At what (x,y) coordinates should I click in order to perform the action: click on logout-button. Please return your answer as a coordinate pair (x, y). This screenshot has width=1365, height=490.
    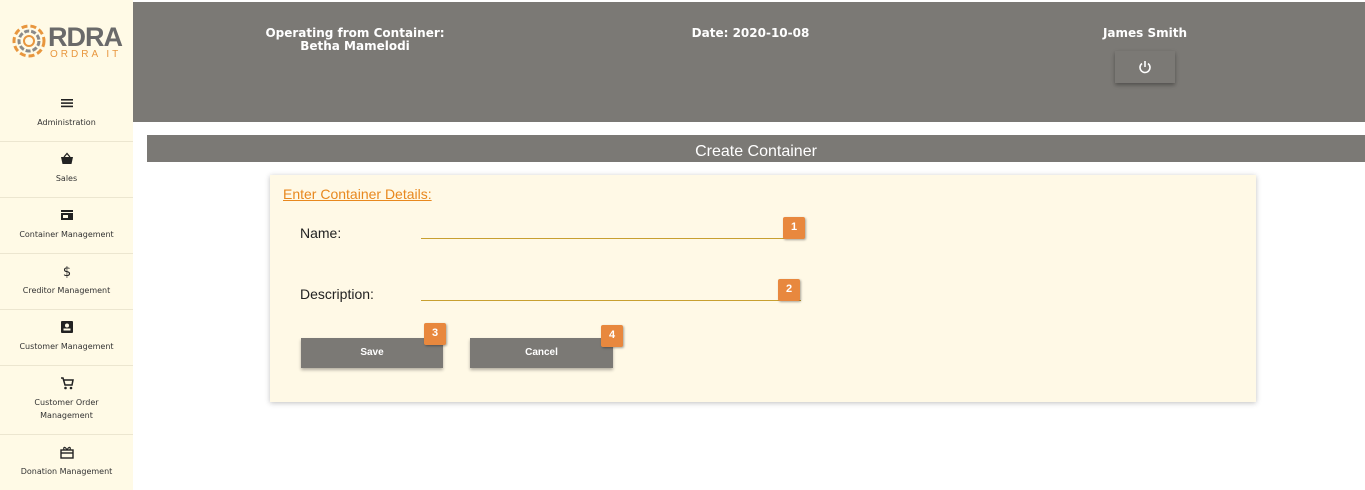
    Looking at the image, I should click on (1145, 67).